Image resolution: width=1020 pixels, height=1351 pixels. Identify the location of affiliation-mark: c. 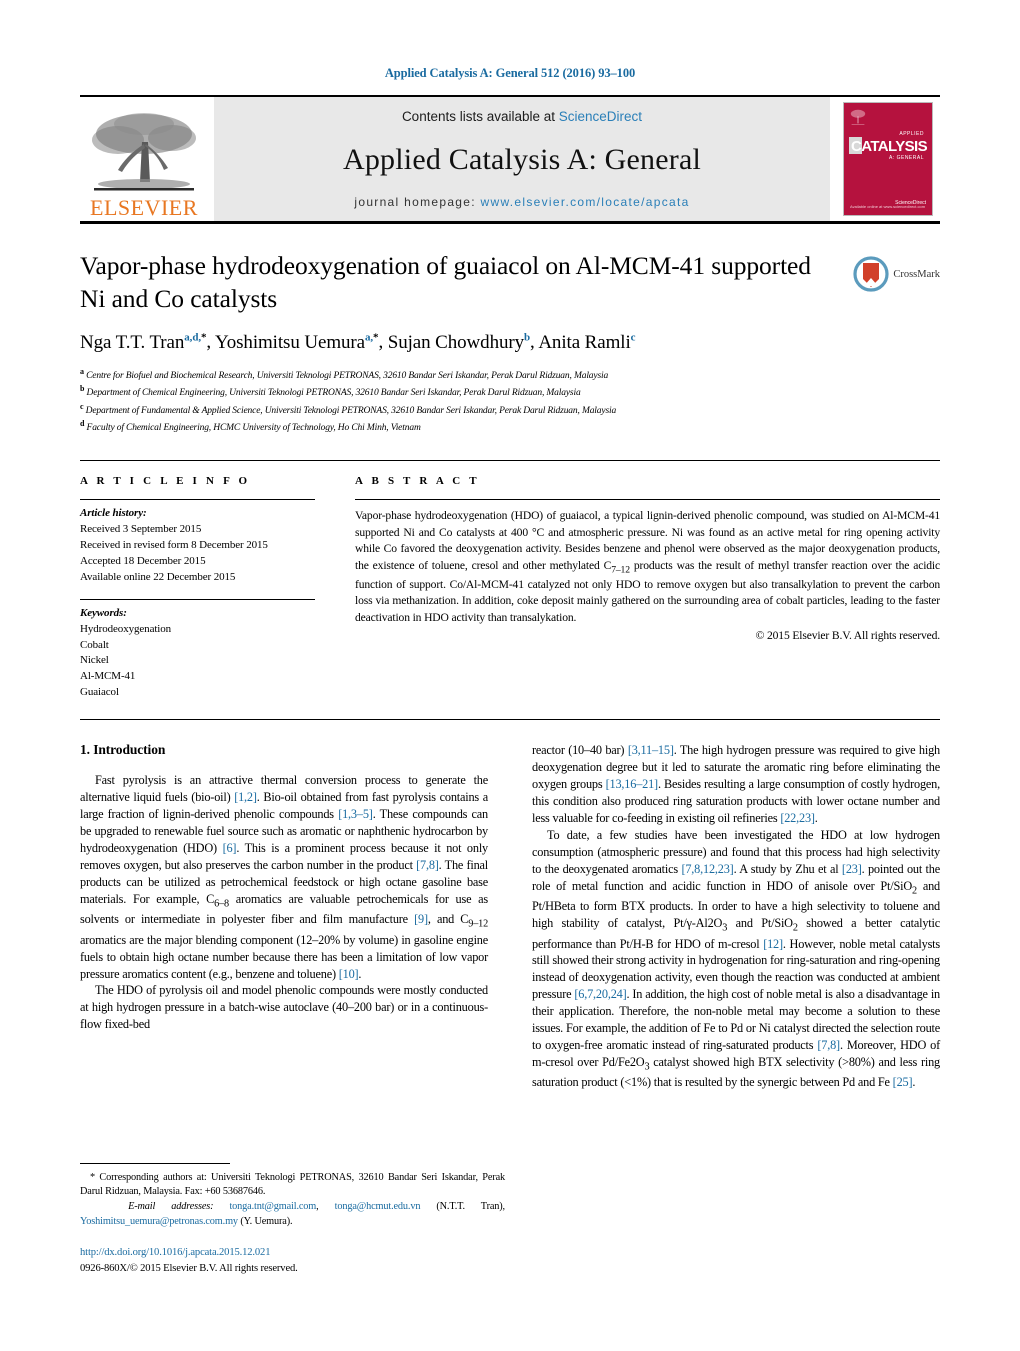
(82, 406).